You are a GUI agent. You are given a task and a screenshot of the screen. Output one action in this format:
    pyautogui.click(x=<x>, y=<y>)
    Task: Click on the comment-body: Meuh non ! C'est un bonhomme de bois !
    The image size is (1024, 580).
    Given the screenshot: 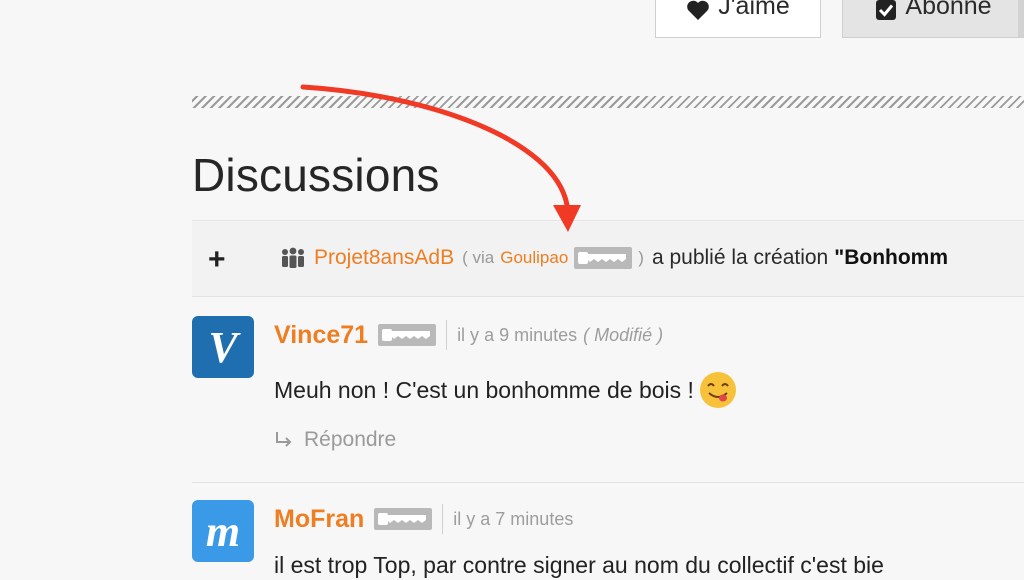 What is the action you would take?
    pyautogui.click(x=484, y=389)
    